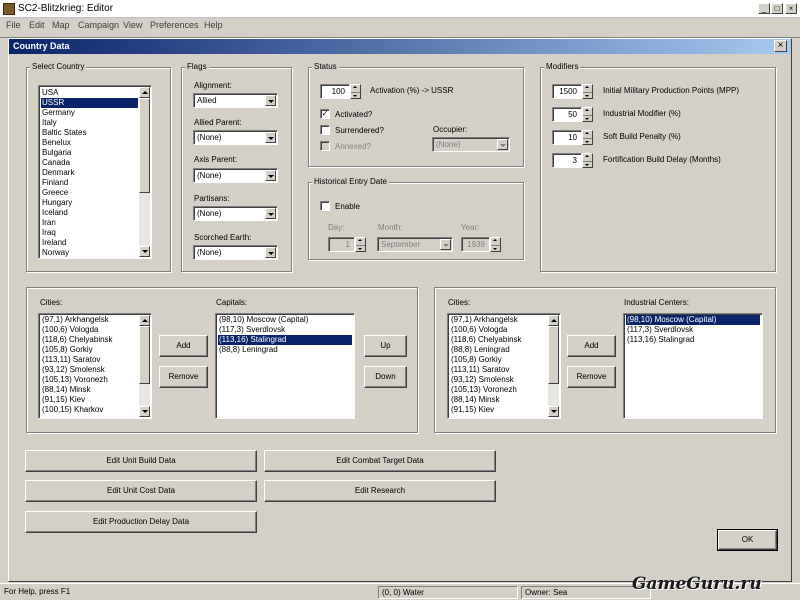  I want to click on country-item: Hungary, so click(56, 203).